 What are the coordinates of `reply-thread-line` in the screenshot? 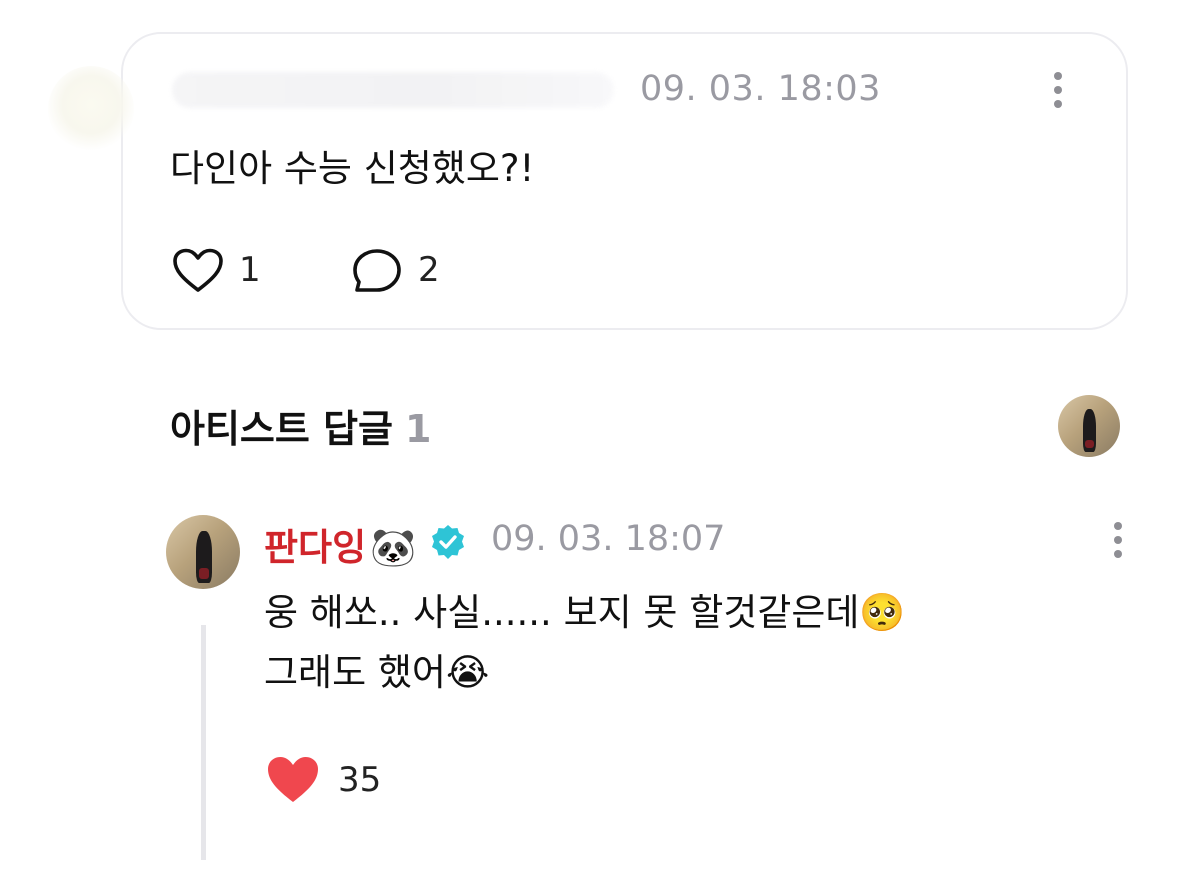 It's located at (203, 742).